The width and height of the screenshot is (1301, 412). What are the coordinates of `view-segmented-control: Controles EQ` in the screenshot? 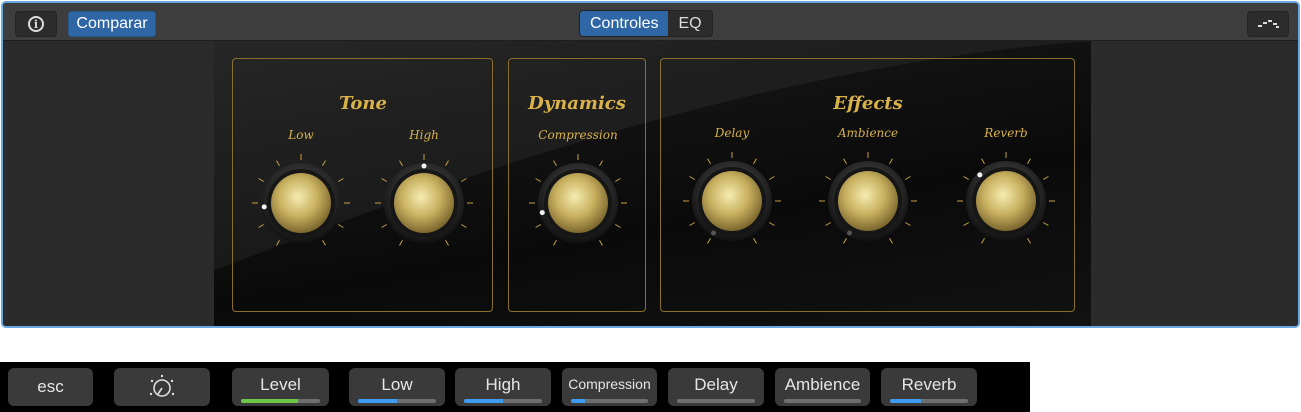 It's located at (646, 23).